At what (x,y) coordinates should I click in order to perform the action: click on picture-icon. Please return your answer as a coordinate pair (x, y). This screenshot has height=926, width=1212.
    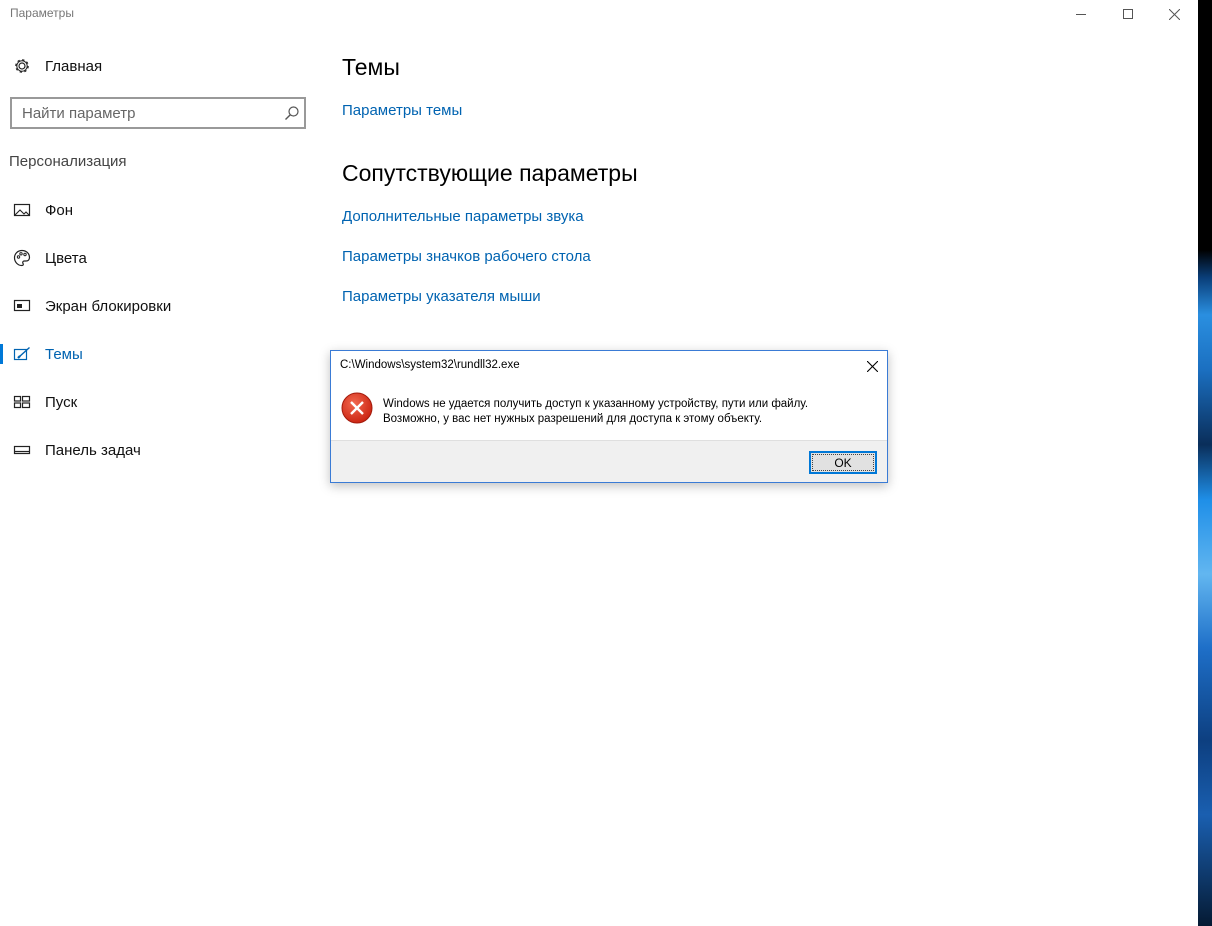
    Looking at the image, I should click on (22, 210).